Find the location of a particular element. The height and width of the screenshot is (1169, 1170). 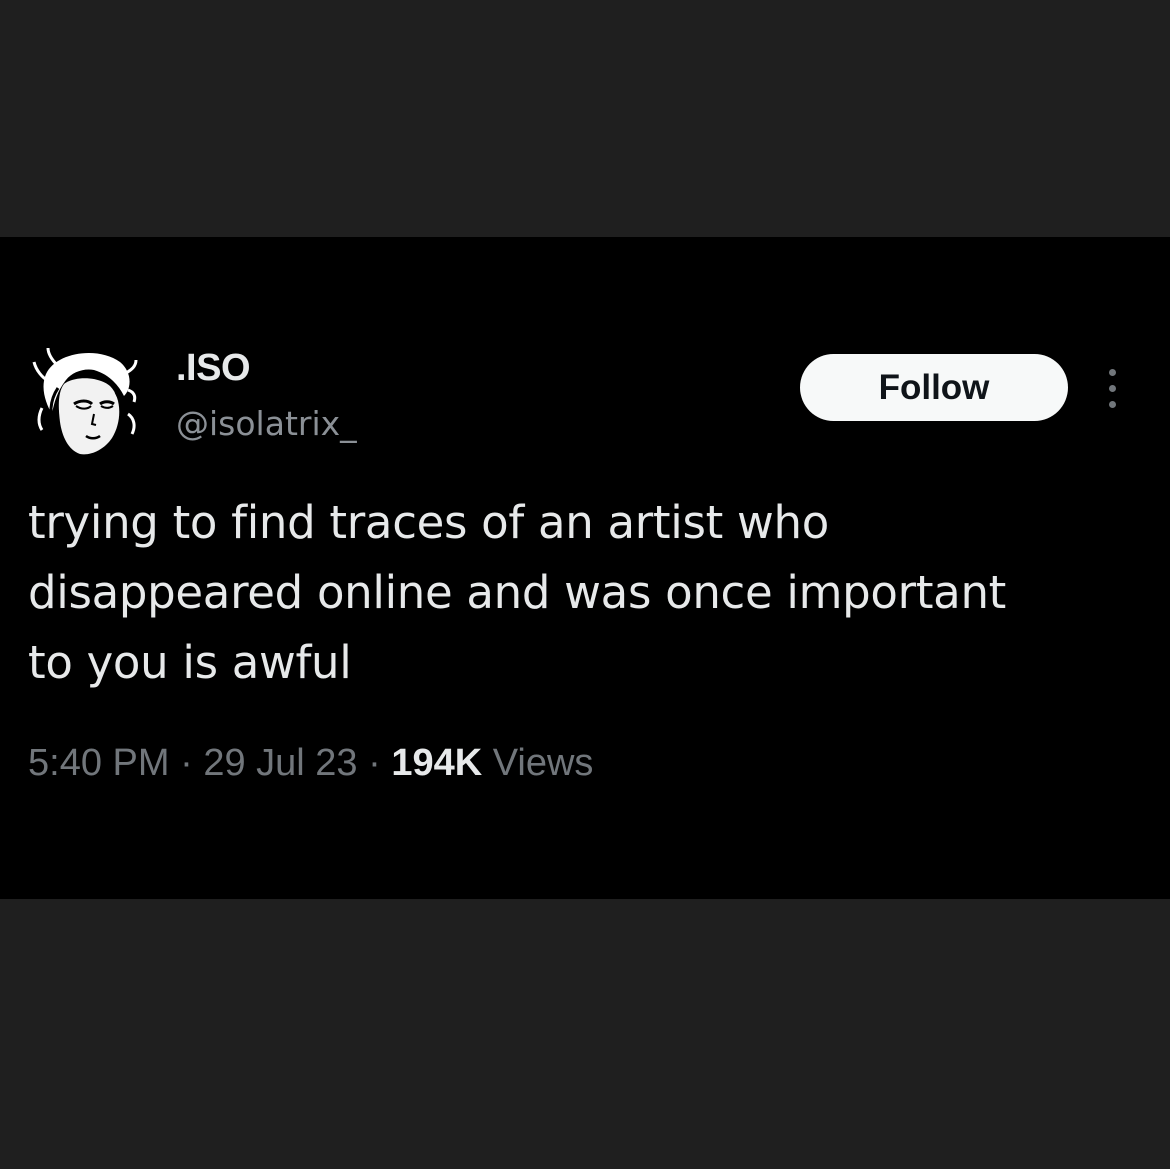

tweet-time: 5:40 PM is located at coordinates (99, 763).